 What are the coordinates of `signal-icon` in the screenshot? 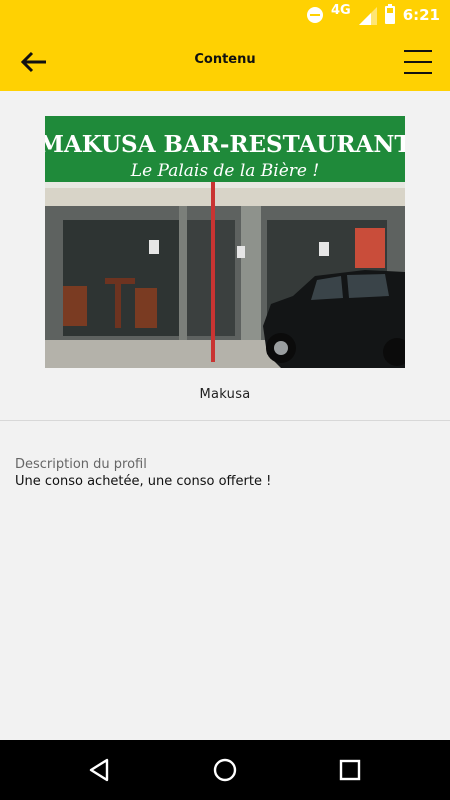 It's located at (367, 16).